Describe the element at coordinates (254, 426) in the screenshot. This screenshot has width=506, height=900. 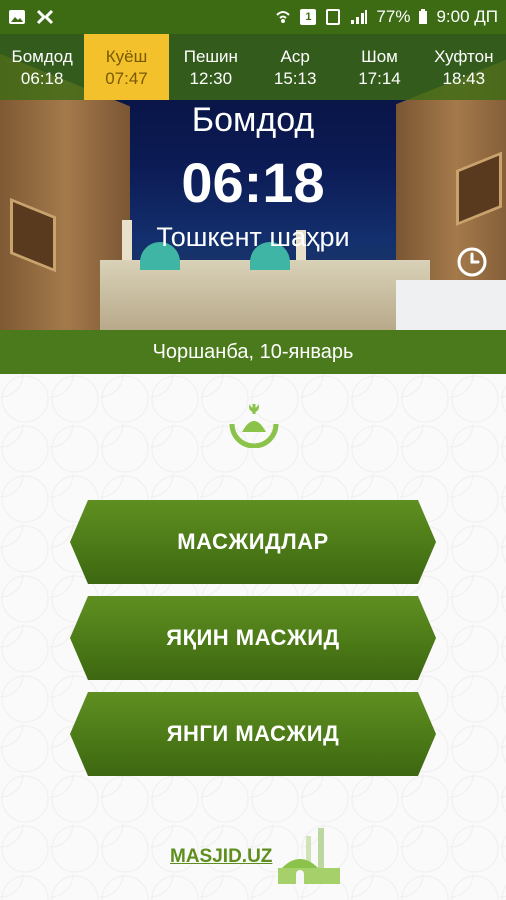
I see `mosque-dome-logo-icon` at that location.